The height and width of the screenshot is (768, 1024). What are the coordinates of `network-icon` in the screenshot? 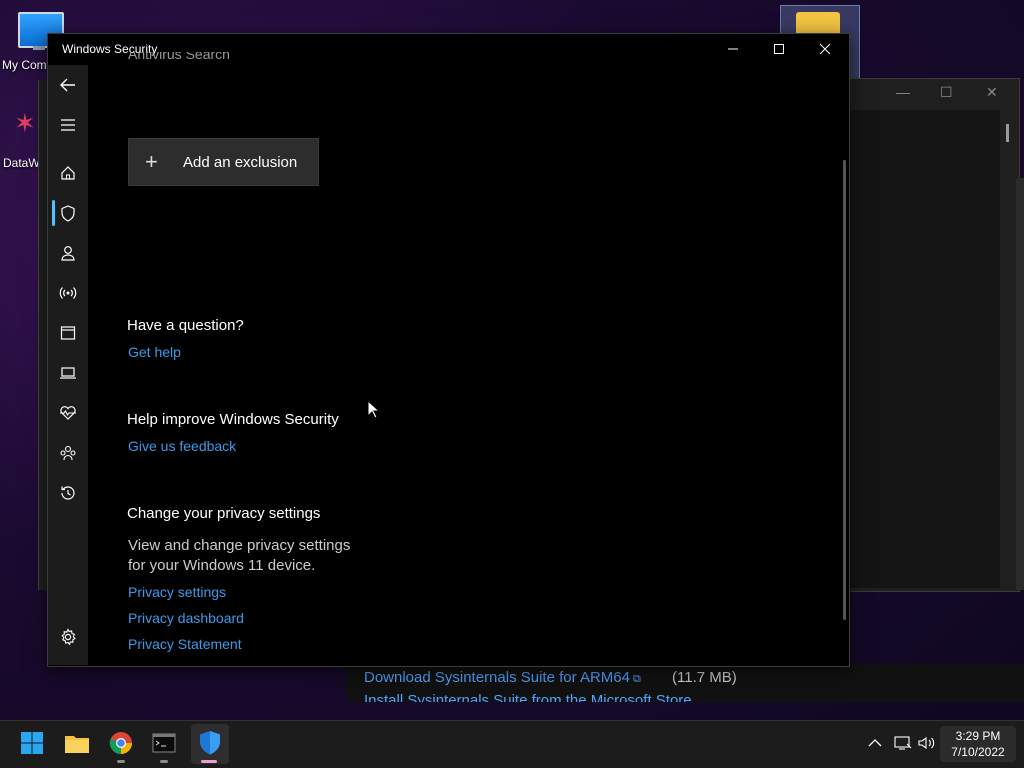 It's located at (903, 743).